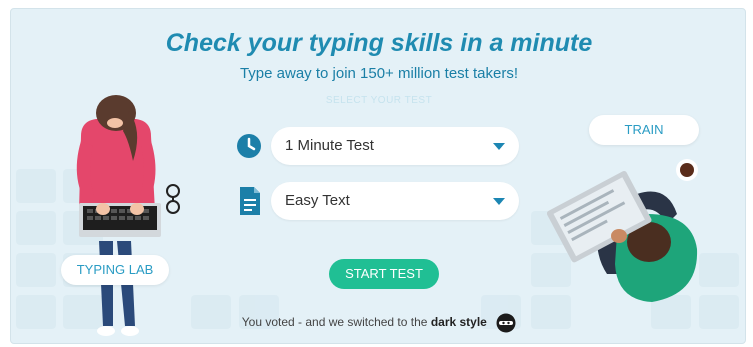  I want to click on page-headline: Check your typing skills in a minute, so click(379, 43).